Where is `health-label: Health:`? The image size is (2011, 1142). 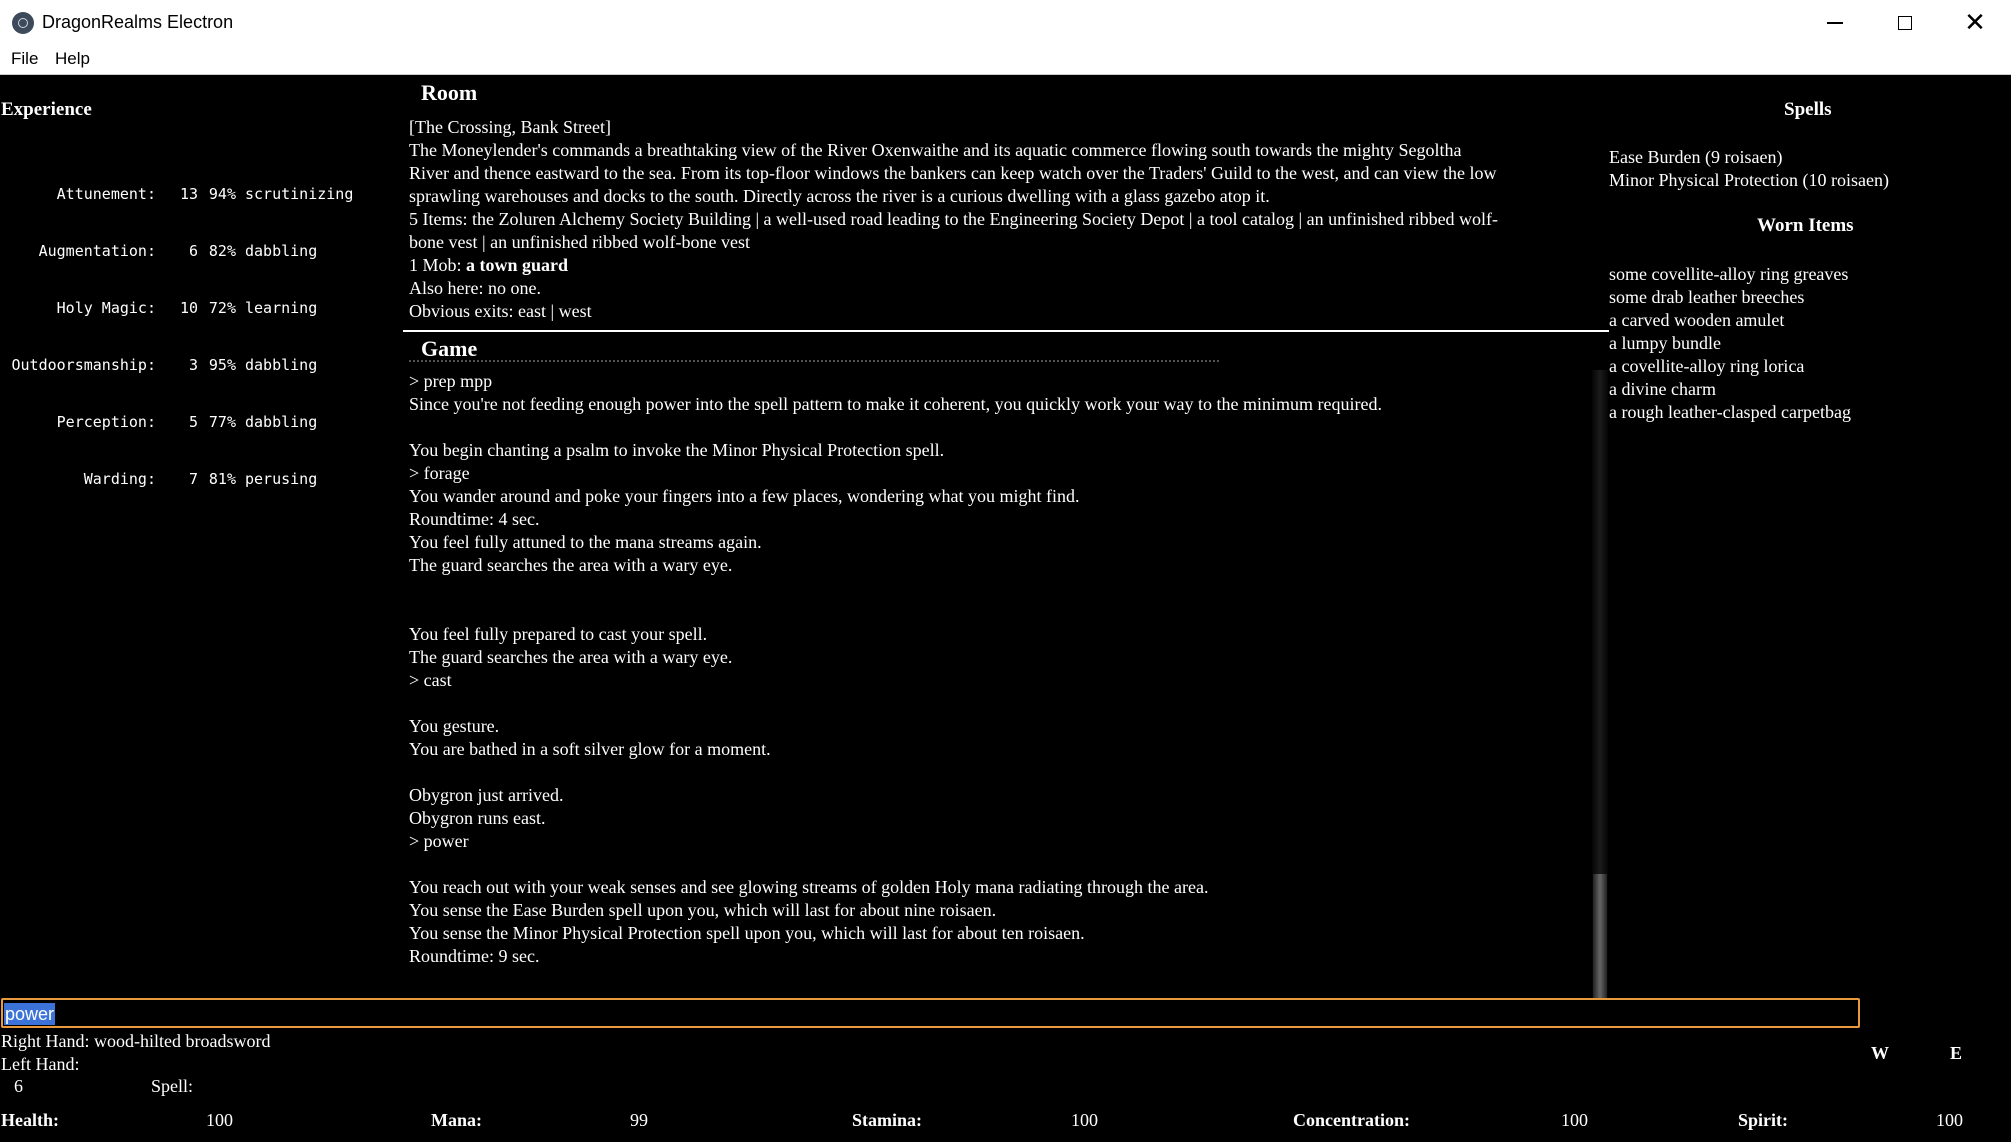
health-label: Health: is located at coordinates (30, 1120).